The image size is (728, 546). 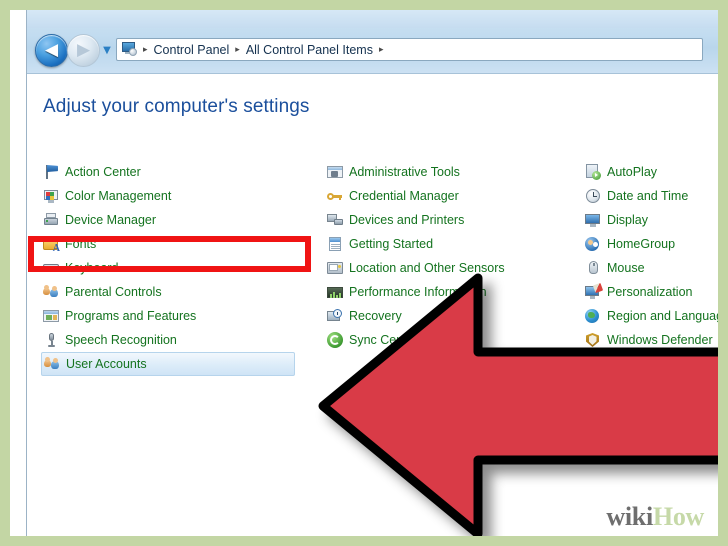 I want to click on control-panel-item-label: User Accounts, so click(x=106, y=364).